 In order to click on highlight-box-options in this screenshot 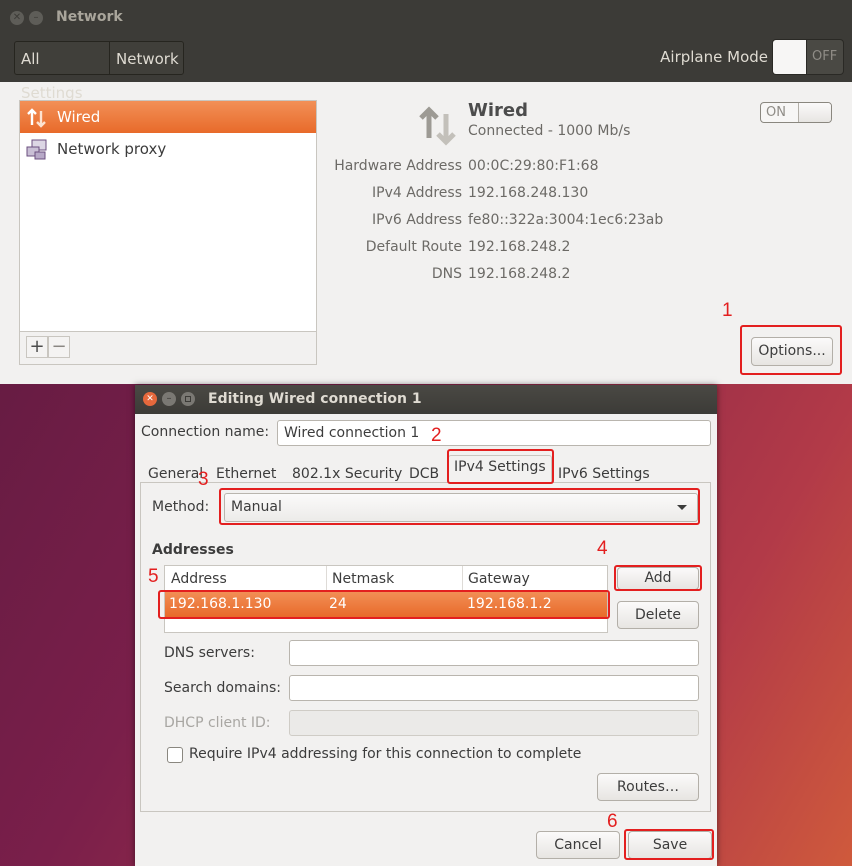, I will do `click(791, 350)`.